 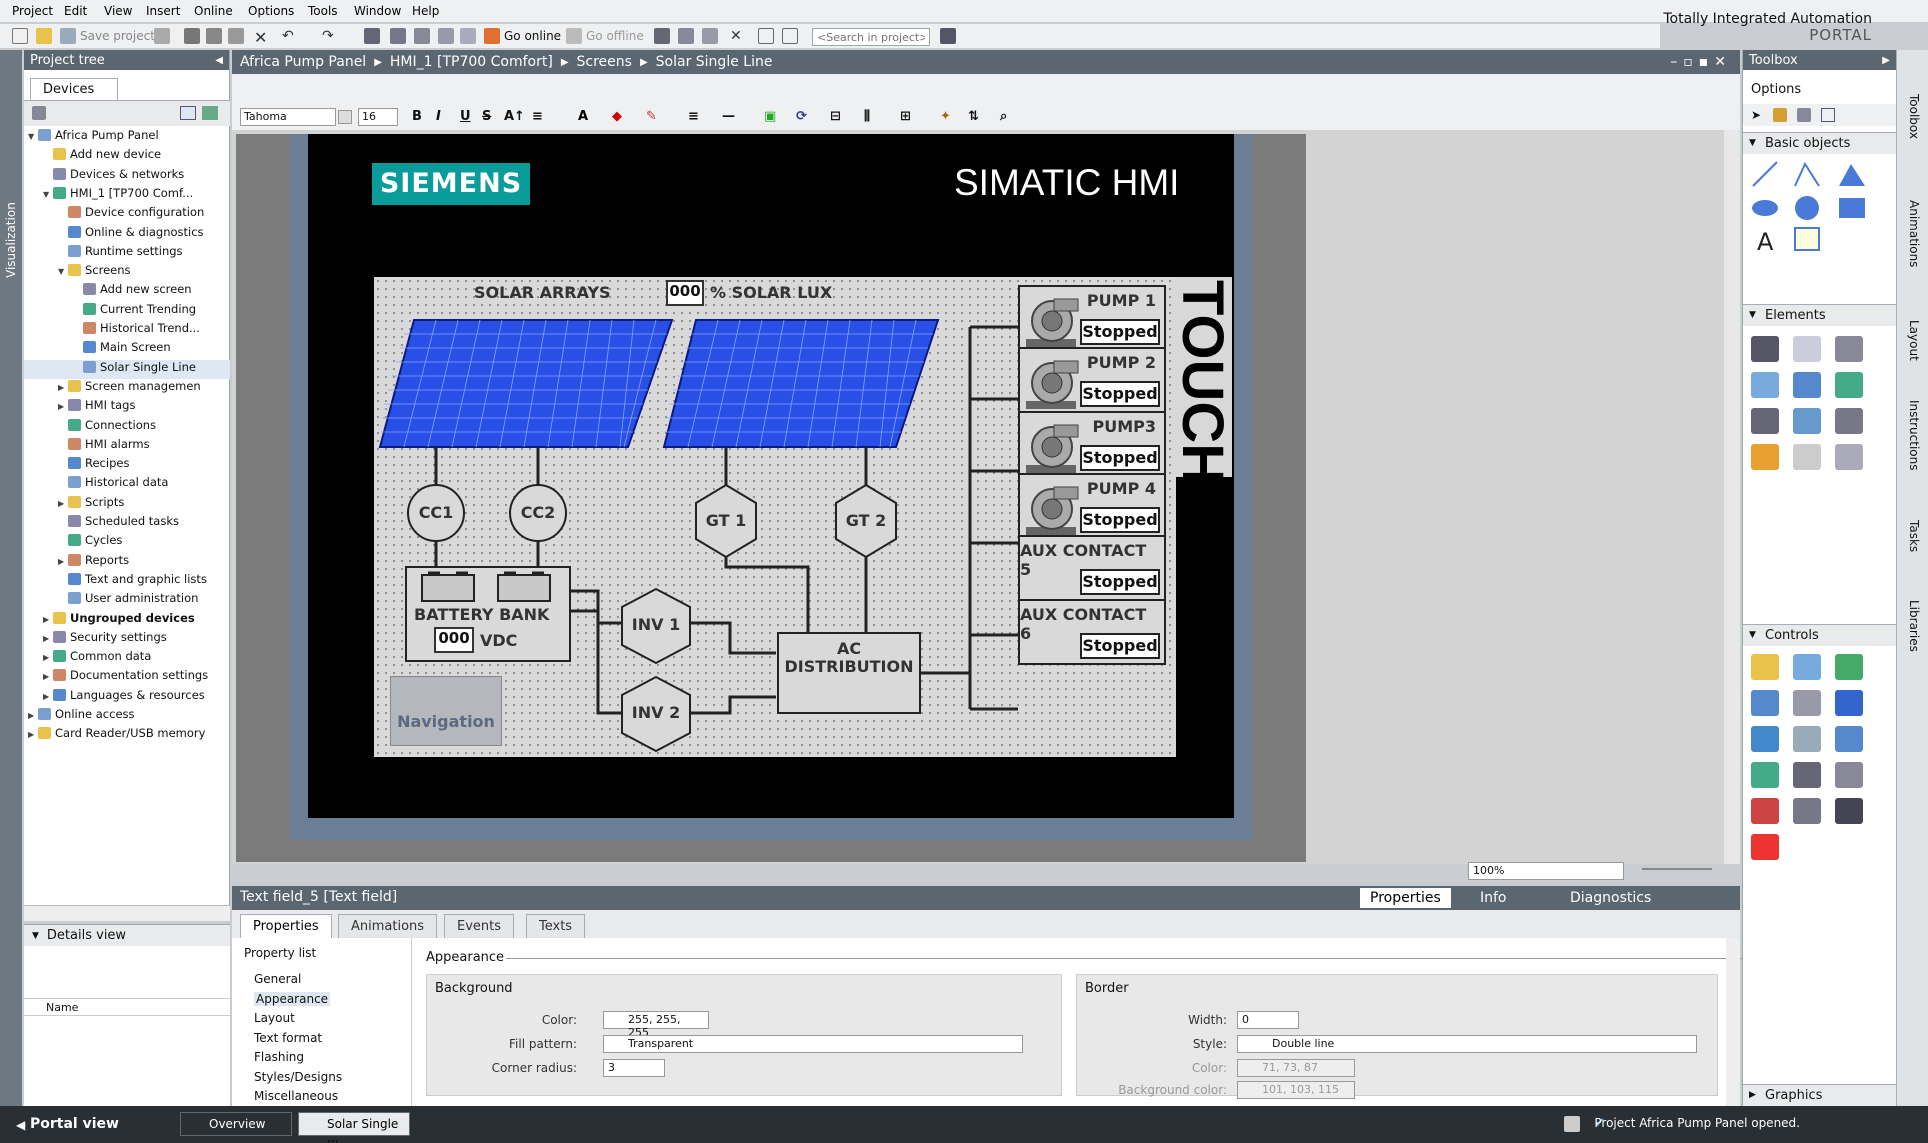 What do you see at coordinates (74, 89) in the screenshot?
I see `devices-tab: Devices` at bounding box center [74, 89].